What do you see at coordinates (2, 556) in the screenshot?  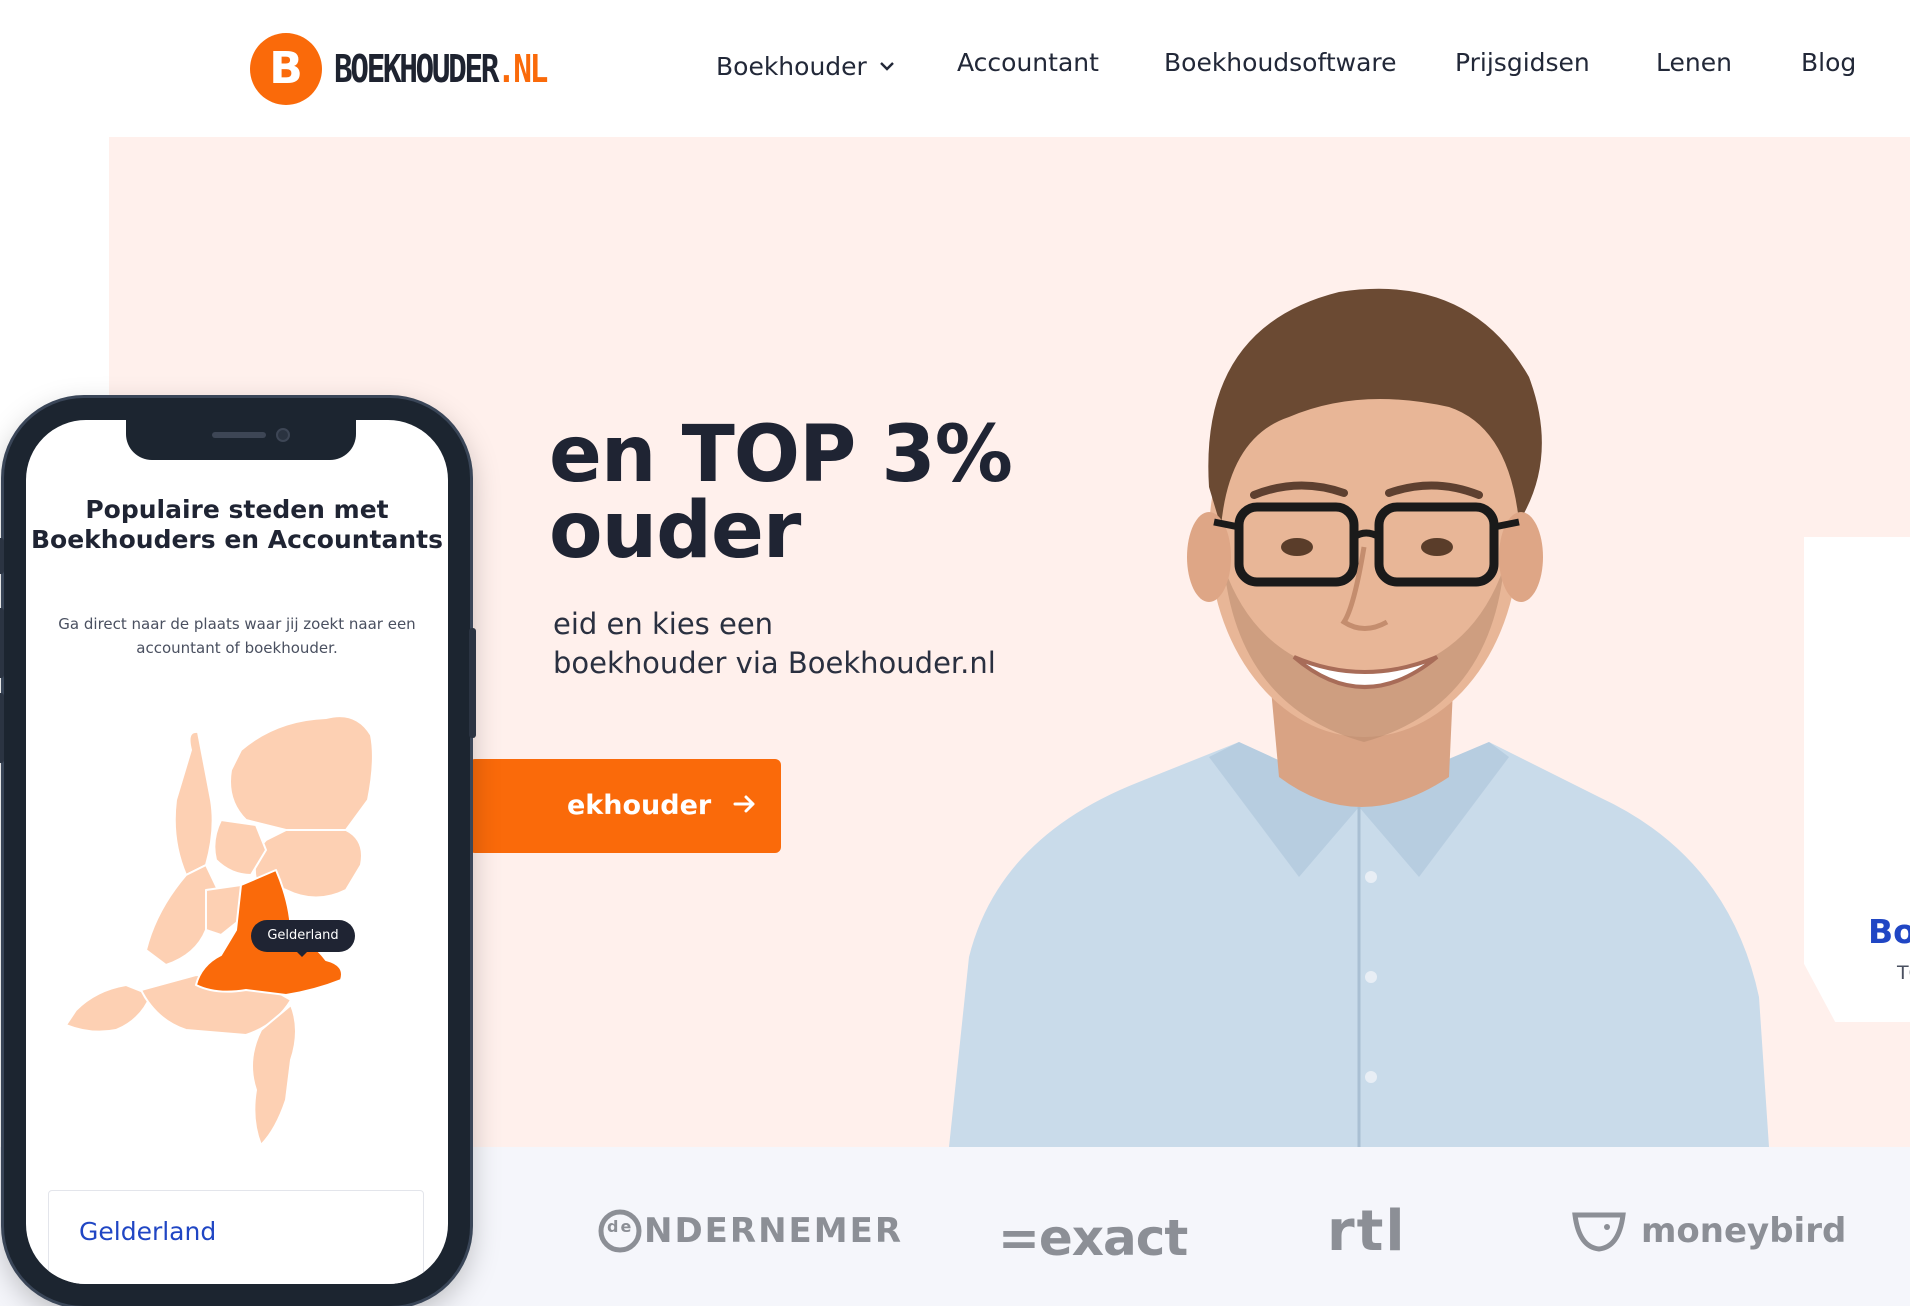 I see `phone-side-button` at bounding box center [2, 556].